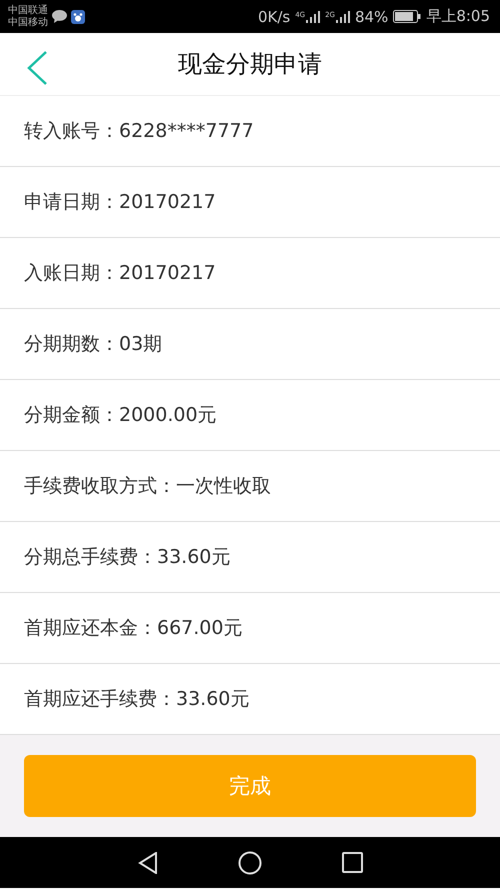  I want to click on detail-text: 首期应还手续费：33.60元, so click(137, 699).